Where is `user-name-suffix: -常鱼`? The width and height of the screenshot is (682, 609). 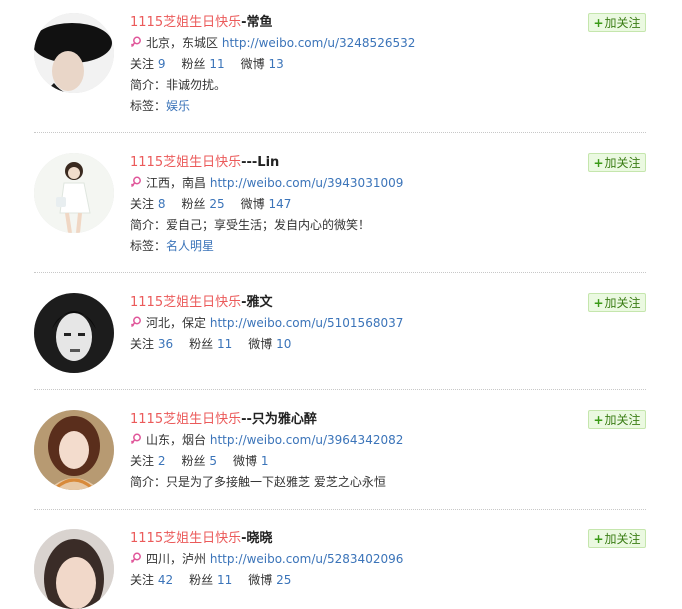 user-name-suffix: -常鱼 is located at coordinates (256, 22).